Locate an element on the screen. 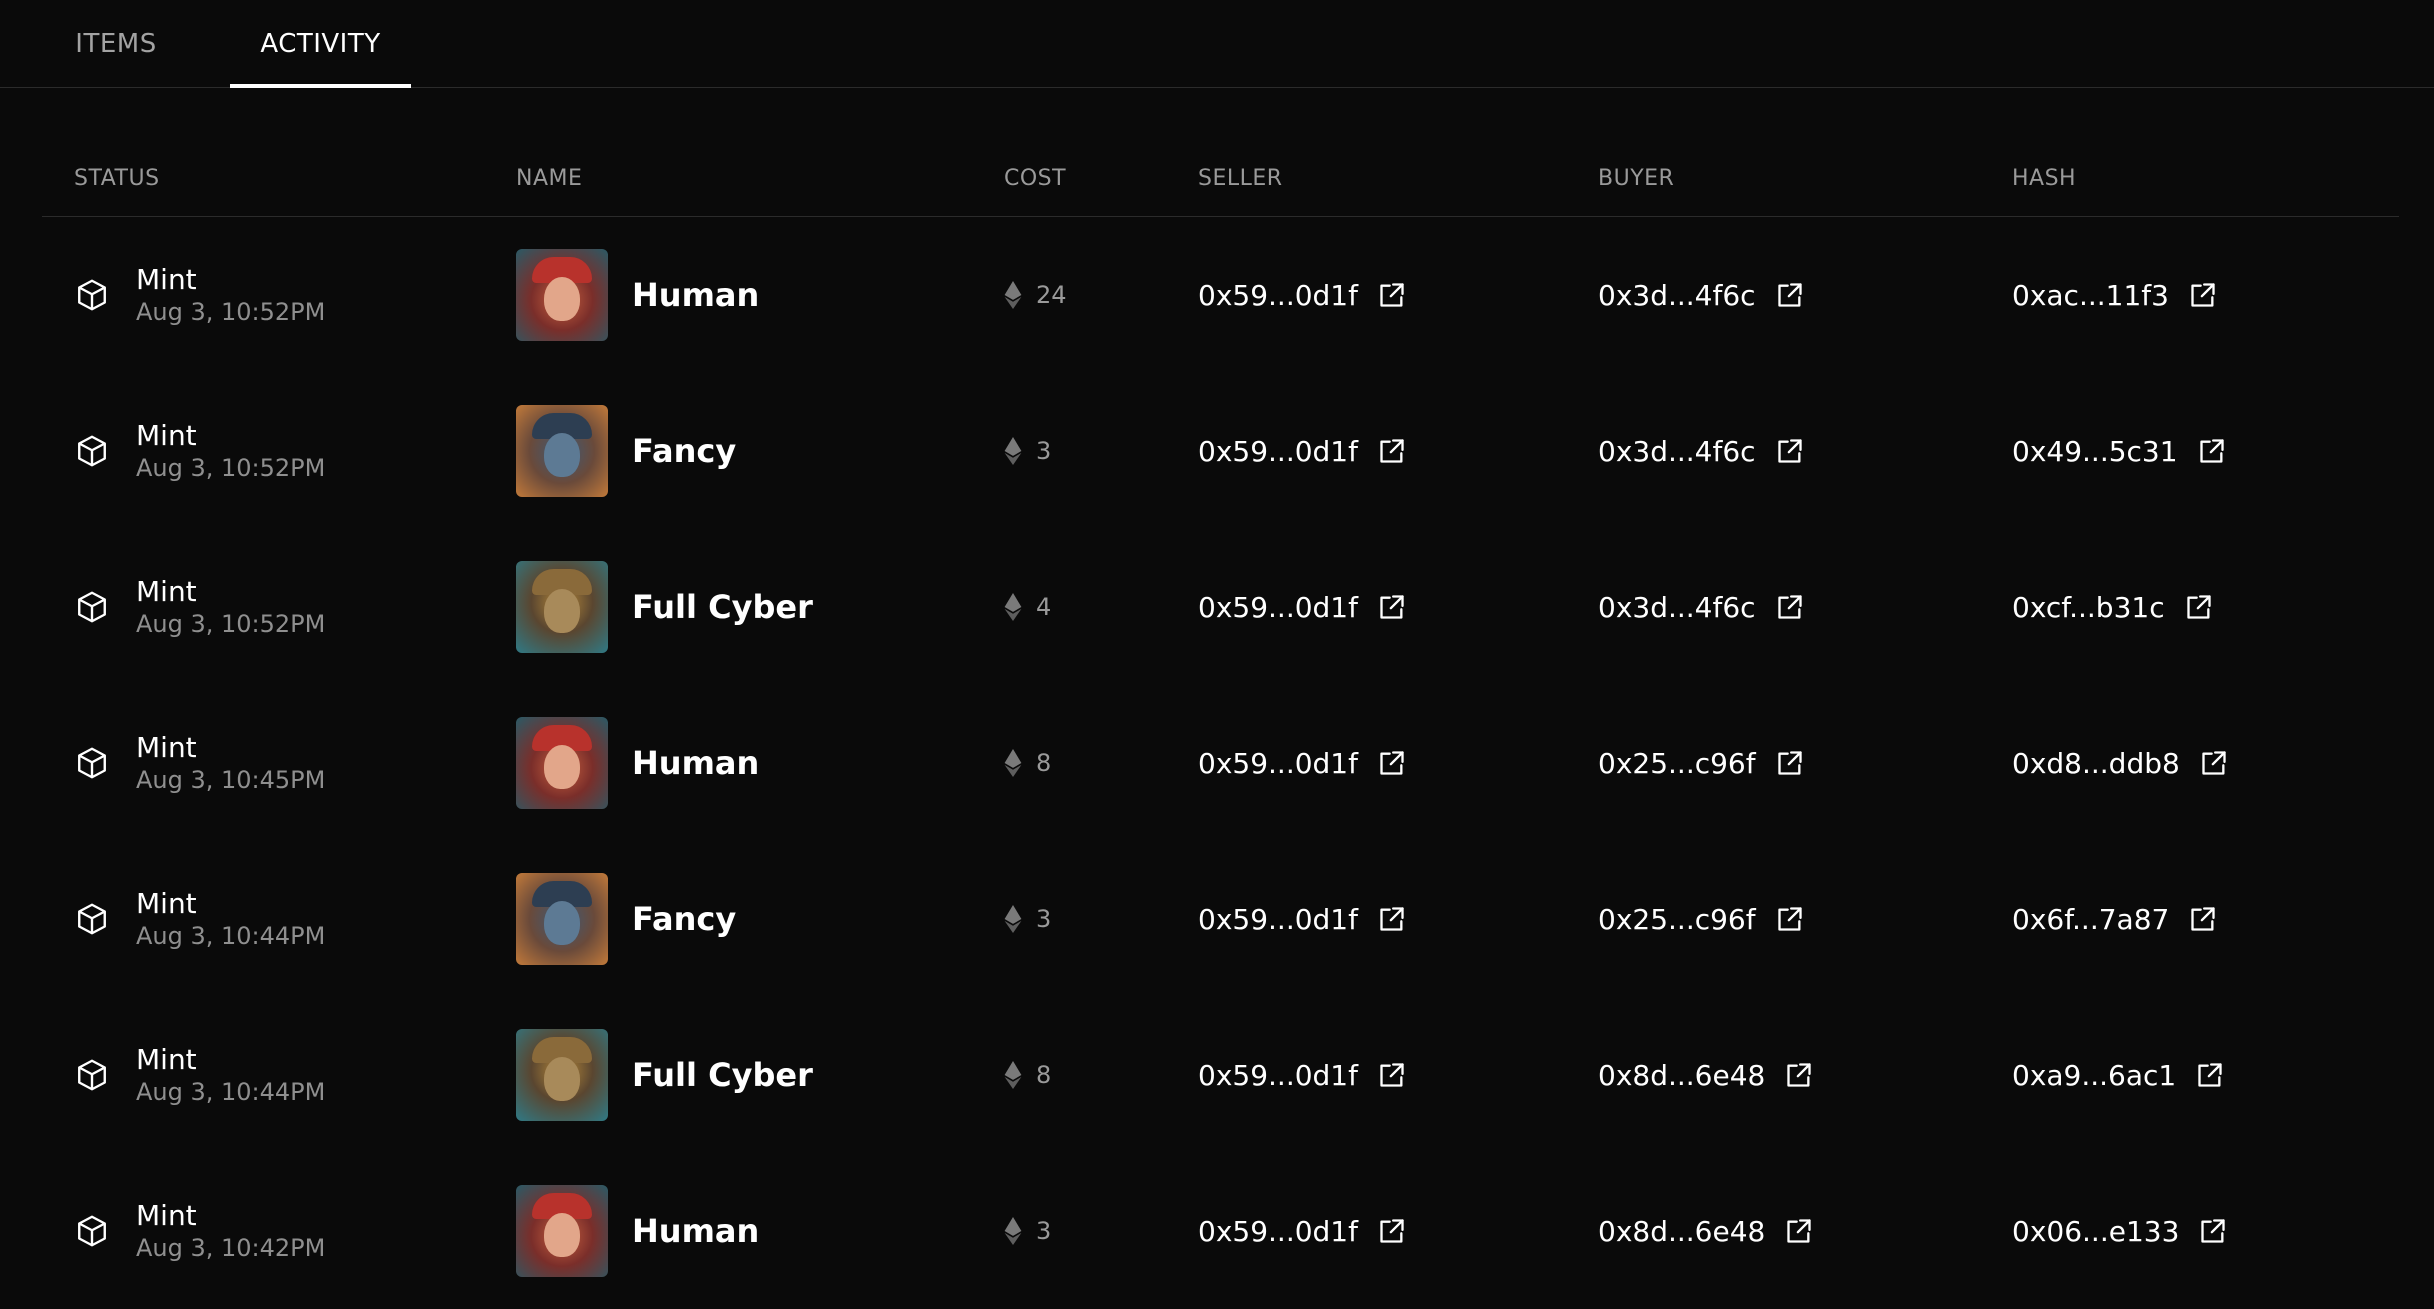 This screenshot has height=1309, width=2434. transaction-hash: 0x6f...7a87 is located at coordinates (2090, 919).